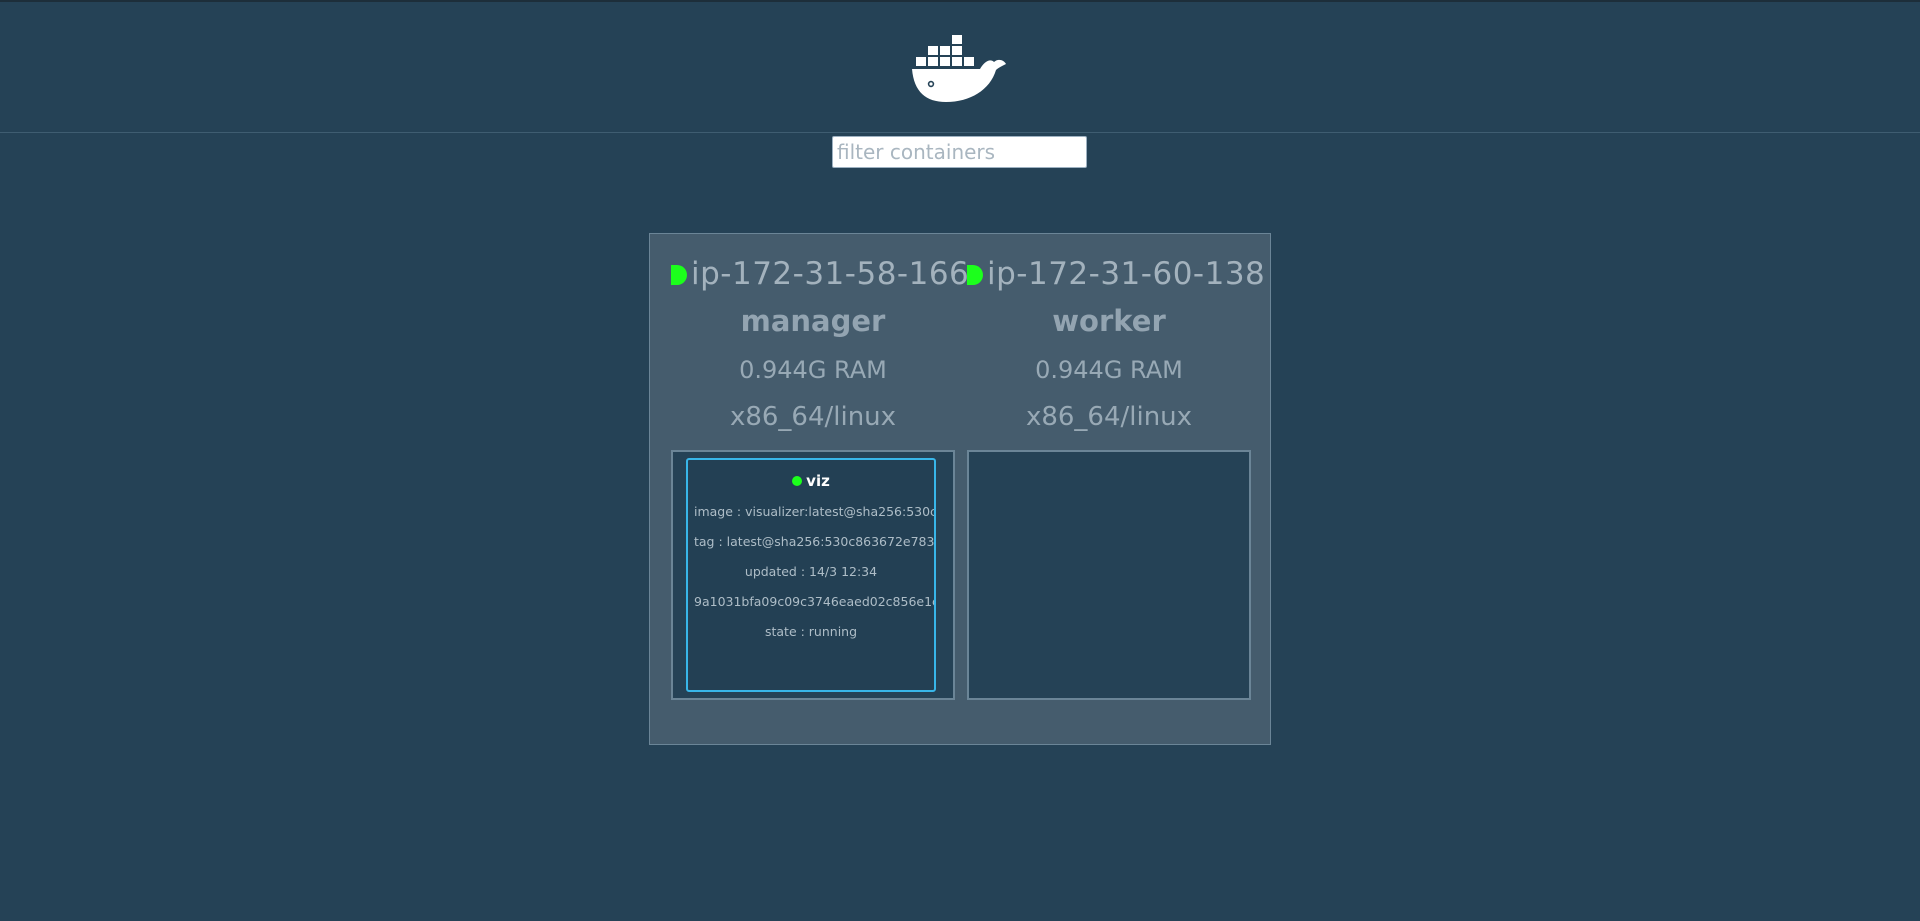 The image size is (1920, 921). I want to click on app-header, so click(960, 67).